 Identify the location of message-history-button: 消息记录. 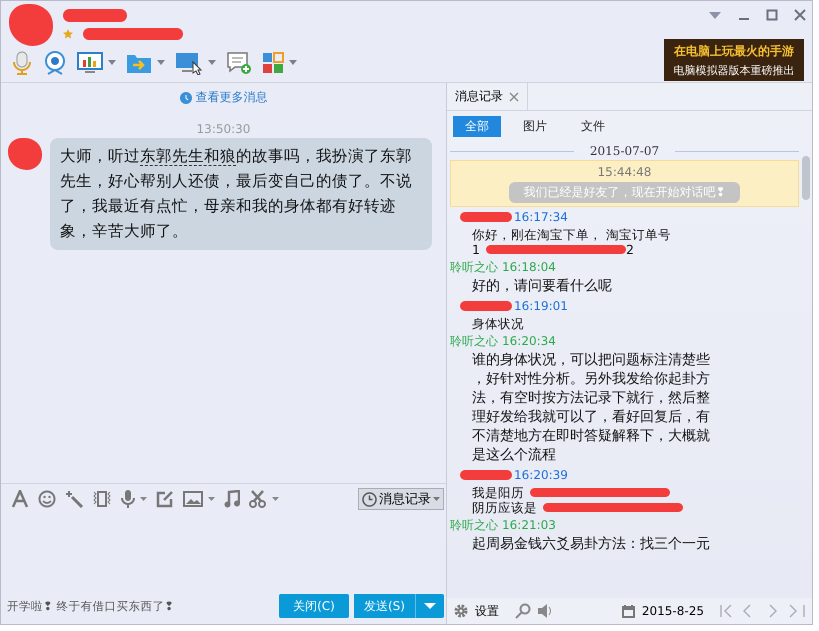
(401, 499).